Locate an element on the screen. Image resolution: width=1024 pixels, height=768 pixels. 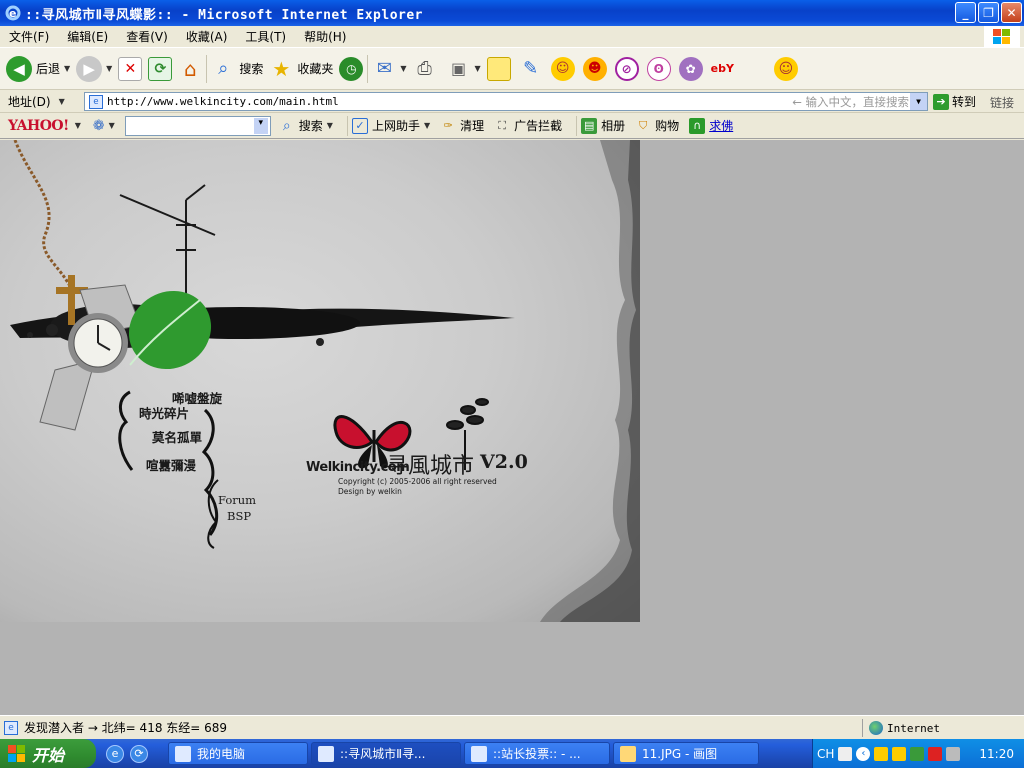
nav-bsp-link: BSP is located at coordinates (239, 516).